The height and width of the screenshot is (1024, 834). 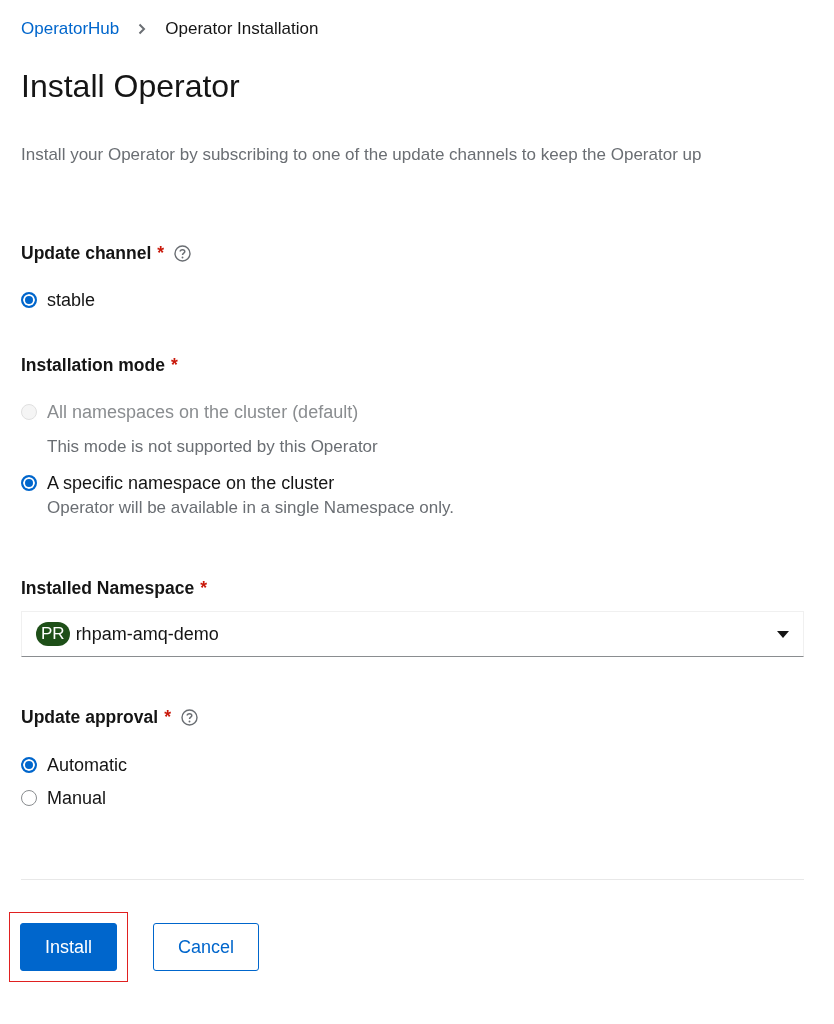 What do you see at coordinates (86, 253) in the screenshot?
I see `field-label: Update channel` at bounding box center [86, 253].